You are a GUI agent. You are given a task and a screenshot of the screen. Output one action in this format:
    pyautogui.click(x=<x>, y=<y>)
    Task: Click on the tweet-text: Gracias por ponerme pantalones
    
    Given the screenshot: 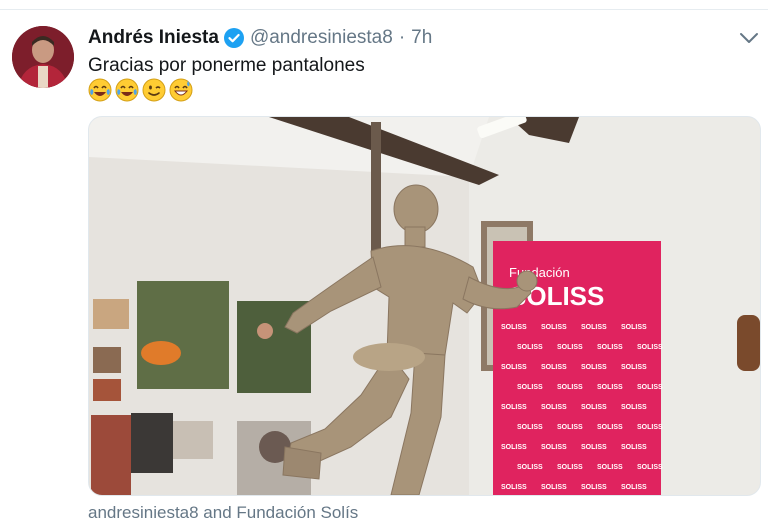 What is the action you would take?
    pyautogui.click(x=226, y=65)
    